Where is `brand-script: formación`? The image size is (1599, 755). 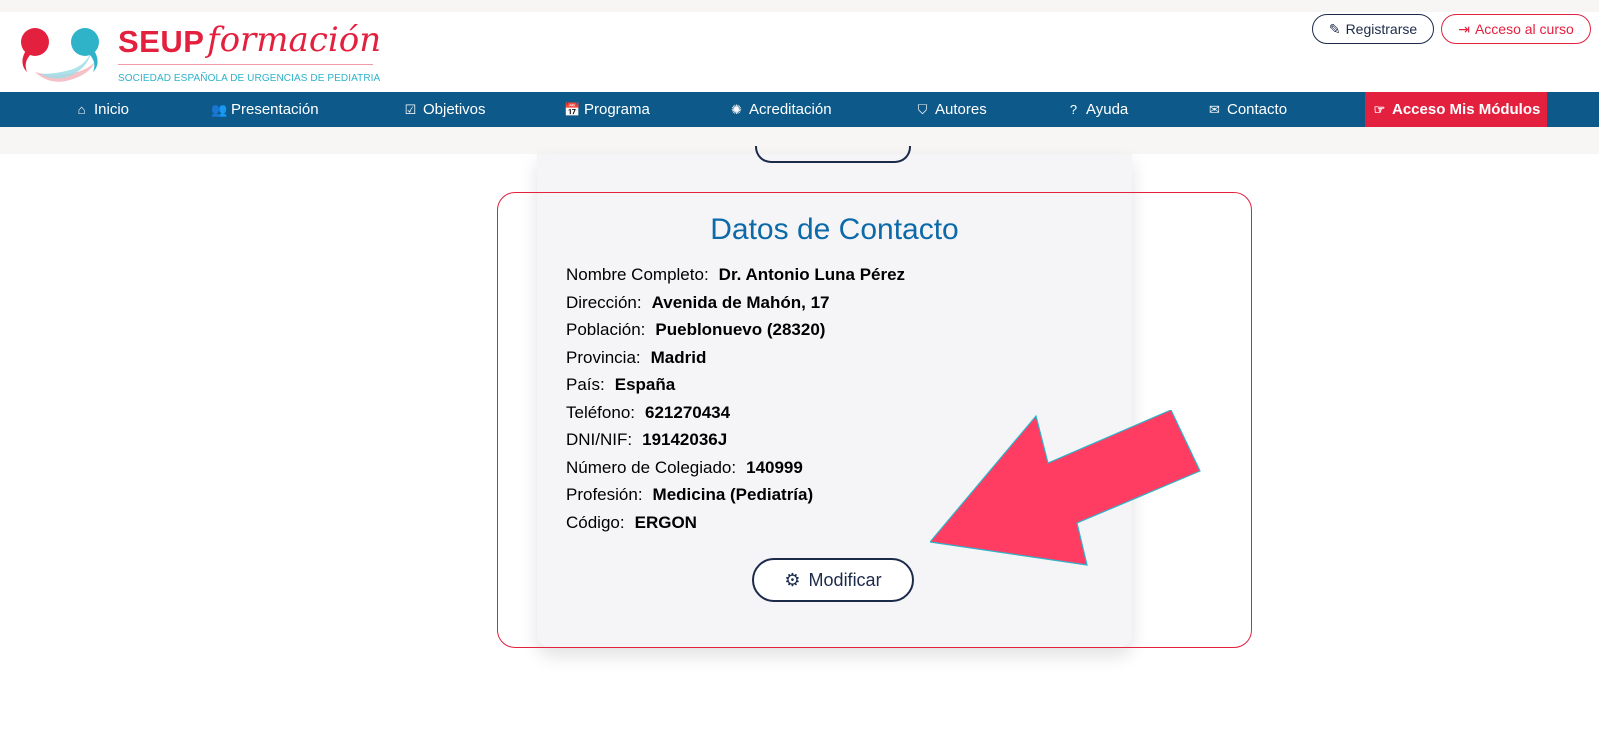 brand-script: formación is located at coordinates (294, 40).